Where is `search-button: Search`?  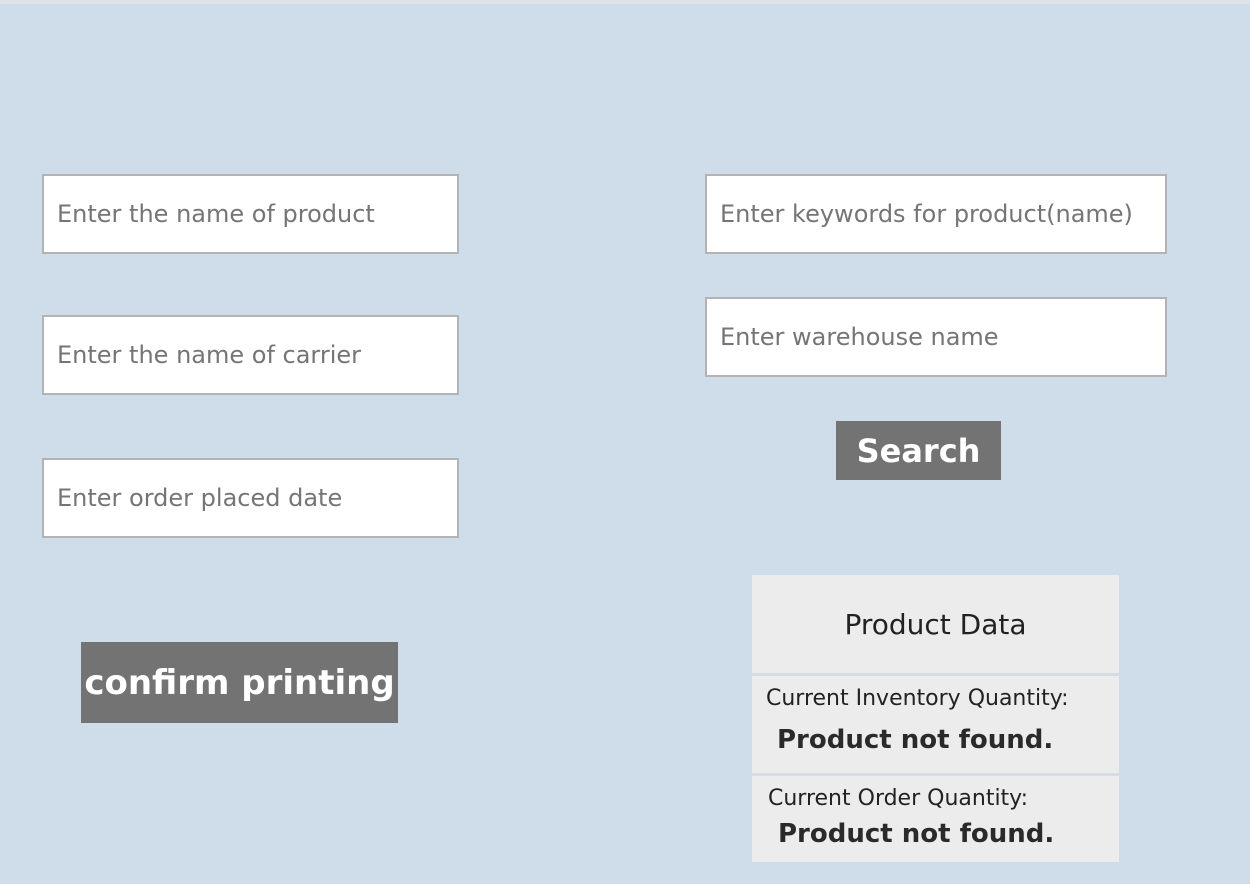
search-button: Search is located at coordinates (918, 450).